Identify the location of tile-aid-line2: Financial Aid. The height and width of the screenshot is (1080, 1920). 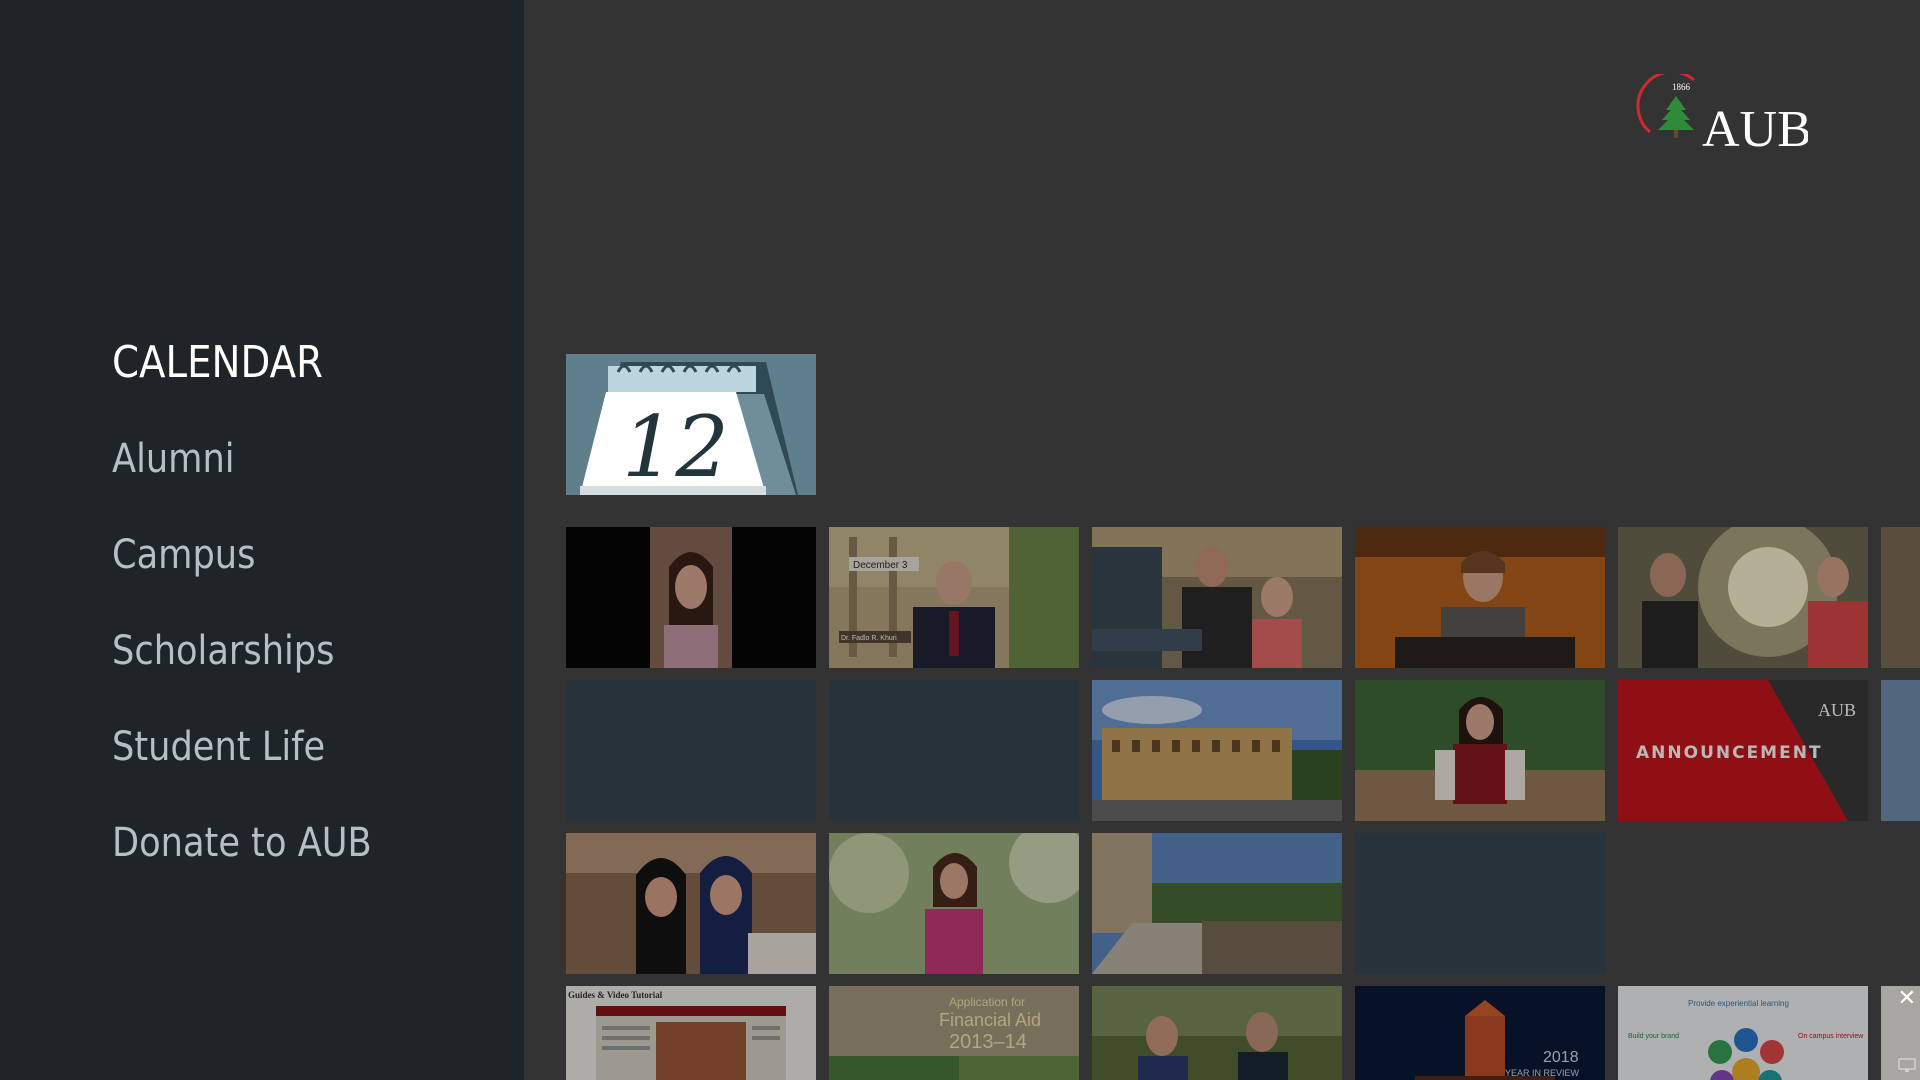
(990, 1020).